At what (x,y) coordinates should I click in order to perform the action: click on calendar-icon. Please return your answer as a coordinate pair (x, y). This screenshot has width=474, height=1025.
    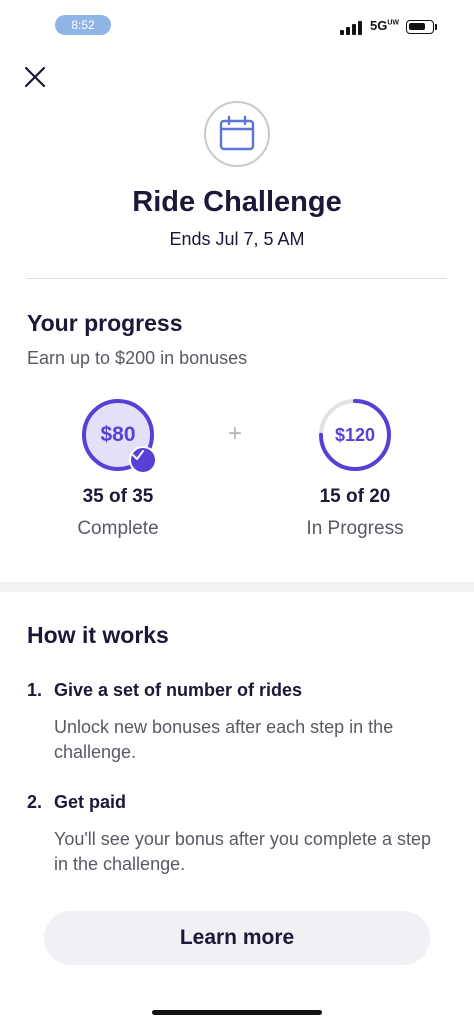
    Looking at the image, I should click on (237, 133).